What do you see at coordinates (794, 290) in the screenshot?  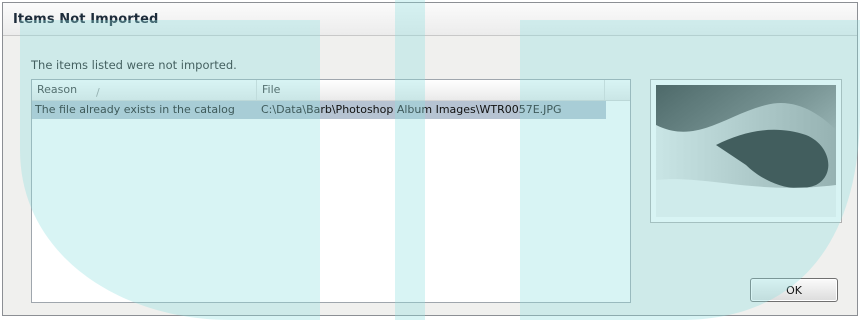 I see `ok-button: OK` at bounding box center [794, 290].